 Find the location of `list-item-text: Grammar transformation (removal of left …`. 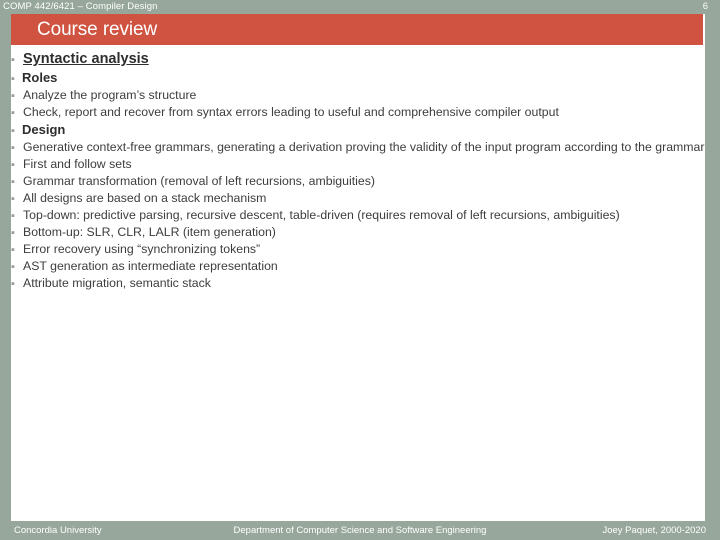

list-item-text: Grammar transformation (removal of left … is located at coordinates (199, 181).